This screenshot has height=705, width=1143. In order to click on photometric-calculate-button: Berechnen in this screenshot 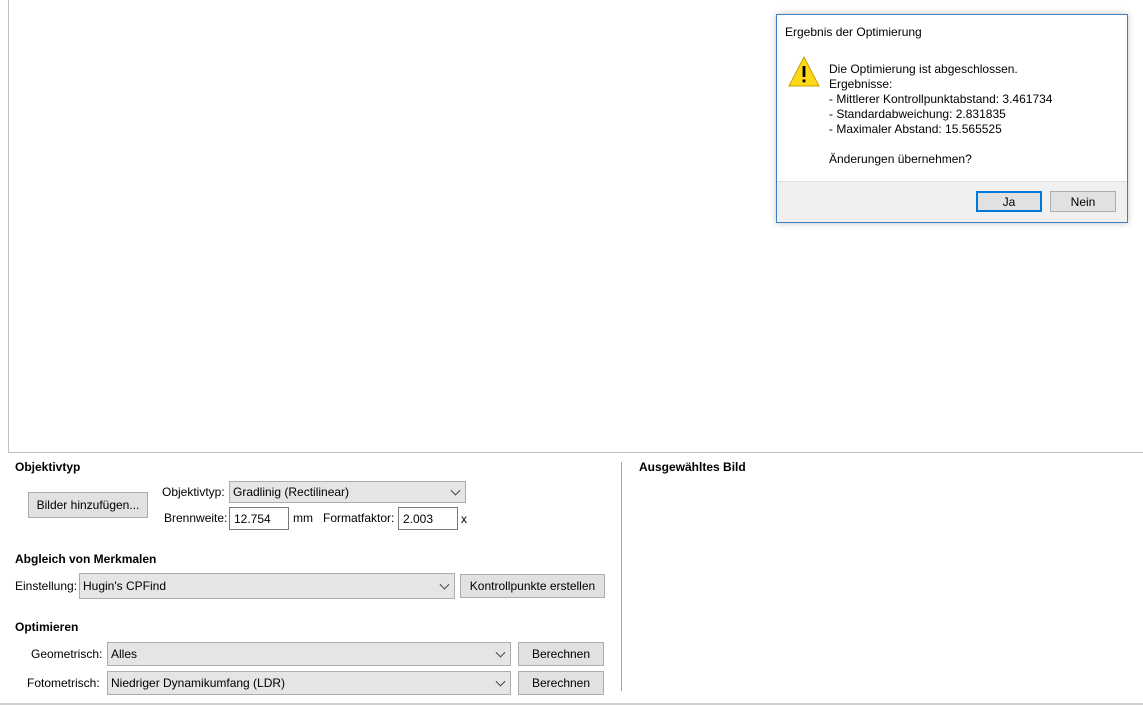, I will do `click(561, 683)`.